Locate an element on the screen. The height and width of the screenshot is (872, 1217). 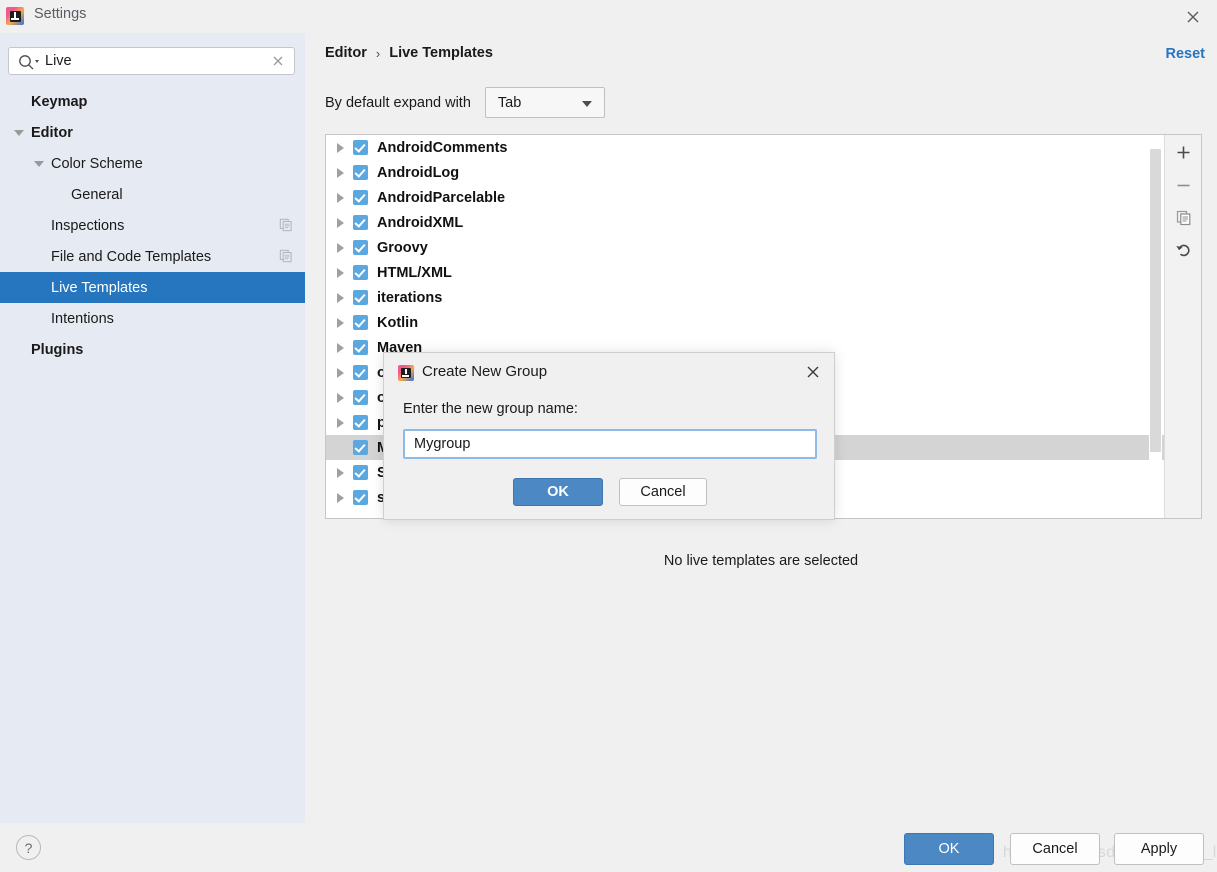
remove-button is located at coordinates (1183, 185).